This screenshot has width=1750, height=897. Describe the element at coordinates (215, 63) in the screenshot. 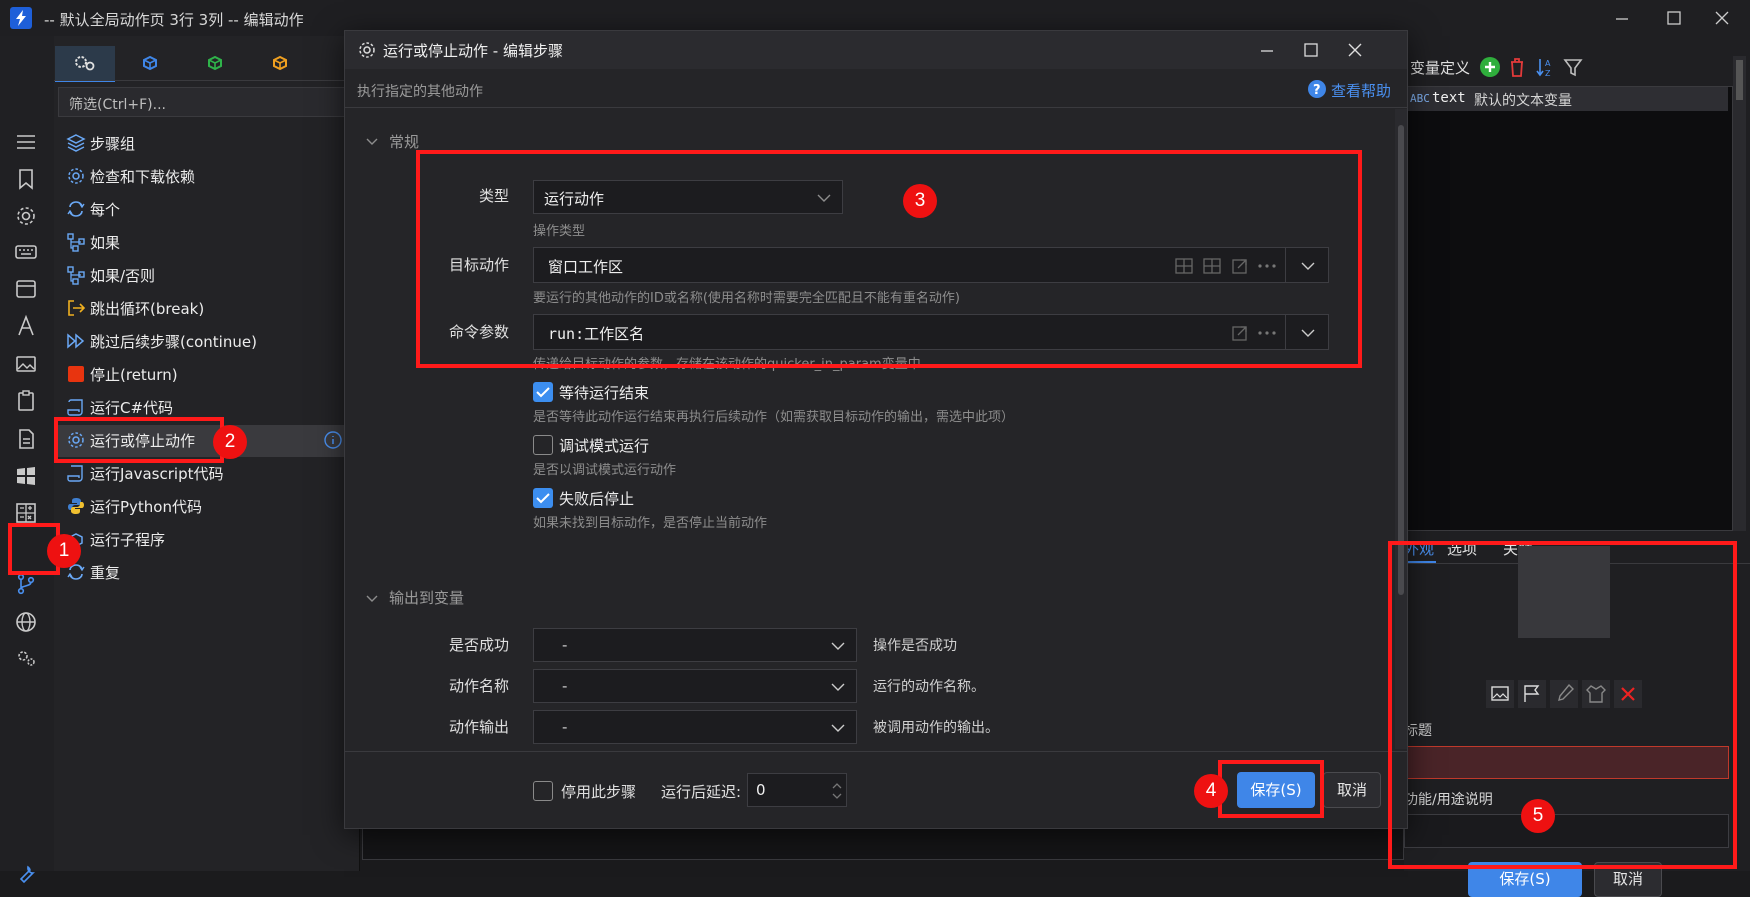

I see `tab-green-cubes` at that location.